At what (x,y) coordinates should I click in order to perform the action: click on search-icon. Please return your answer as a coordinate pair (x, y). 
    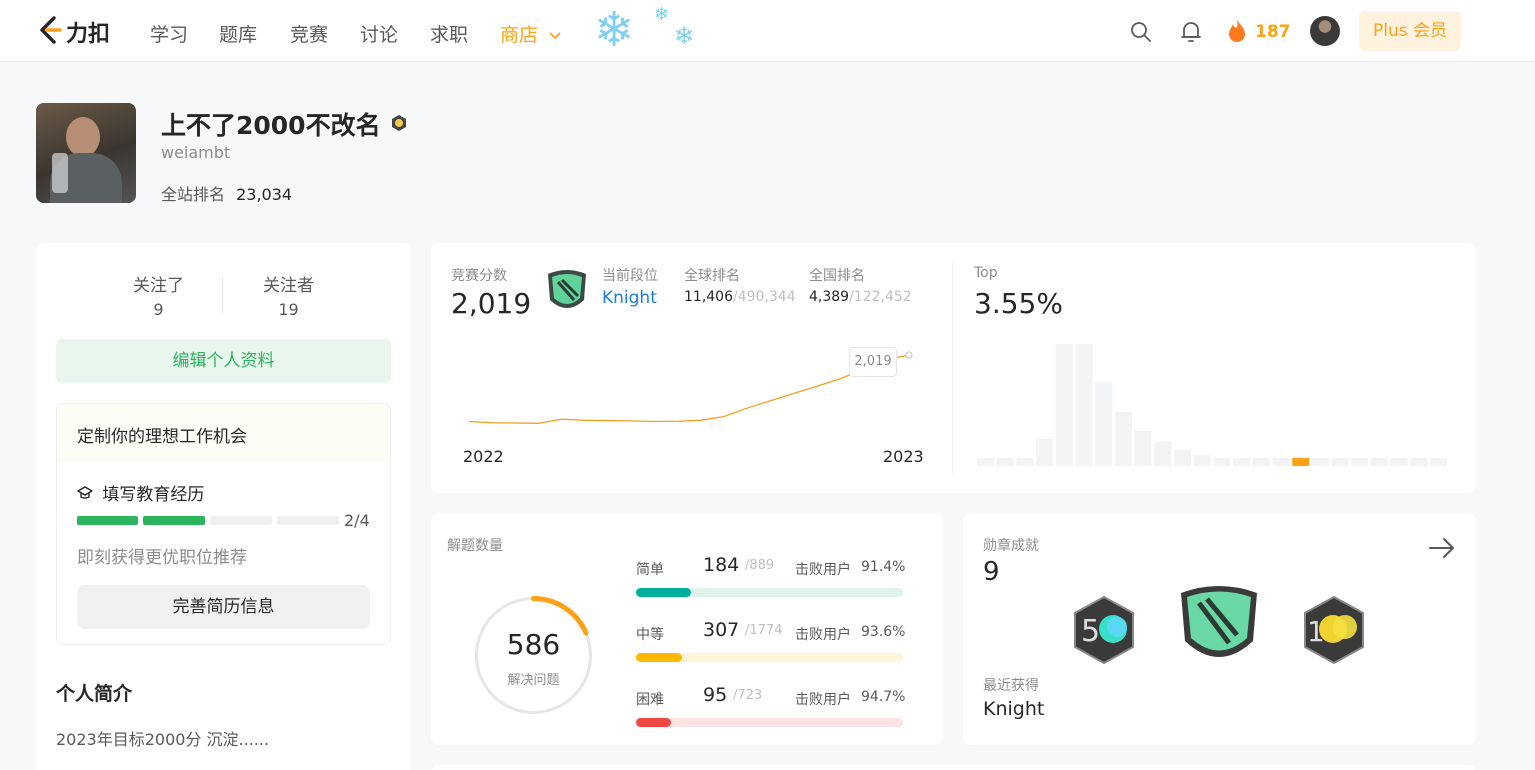
    Looking at the image, I should click on (1141, 32).